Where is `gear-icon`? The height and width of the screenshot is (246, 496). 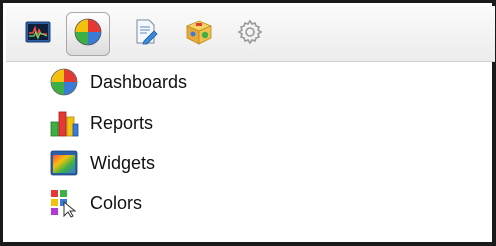 gear-icon is located at coordinates (250, 34).